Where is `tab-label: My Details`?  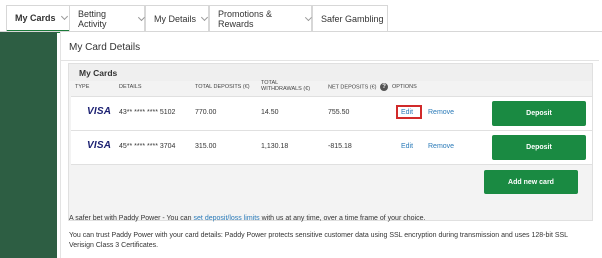
tab-label: My Details is located at coordinates (175, 18).